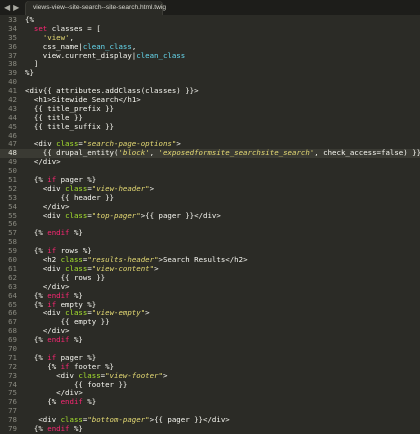  I want to click on code-line: 49 </div>, so click(210, 162).